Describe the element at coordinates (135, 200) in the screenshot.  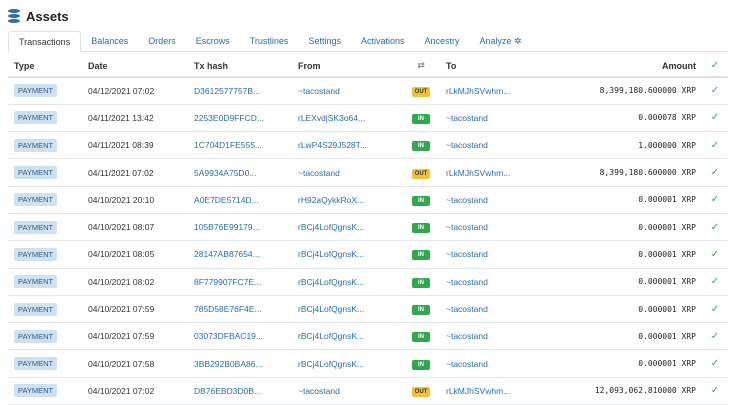
I see `date-cell: 04/10/2021 20:10` at that location.